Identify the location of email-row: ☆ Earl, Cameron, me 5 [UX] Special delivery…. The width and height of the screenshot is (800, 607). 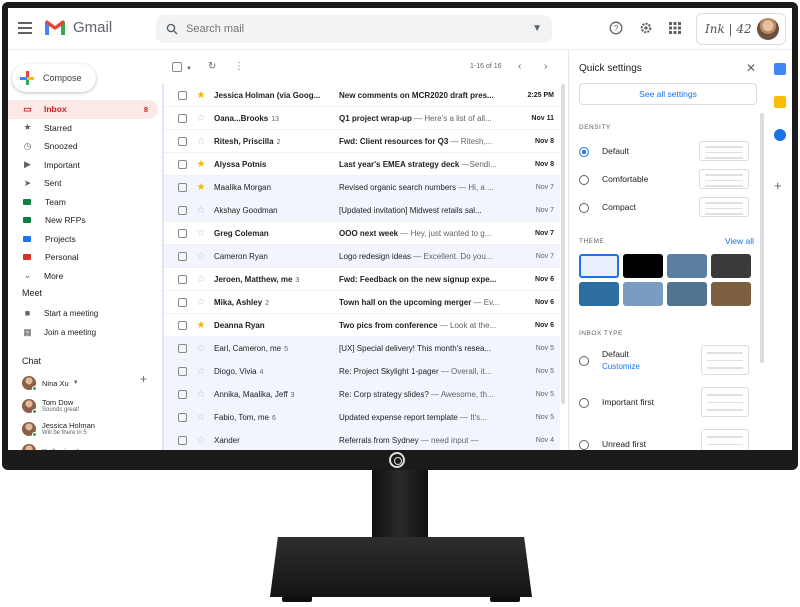
(362, 348).